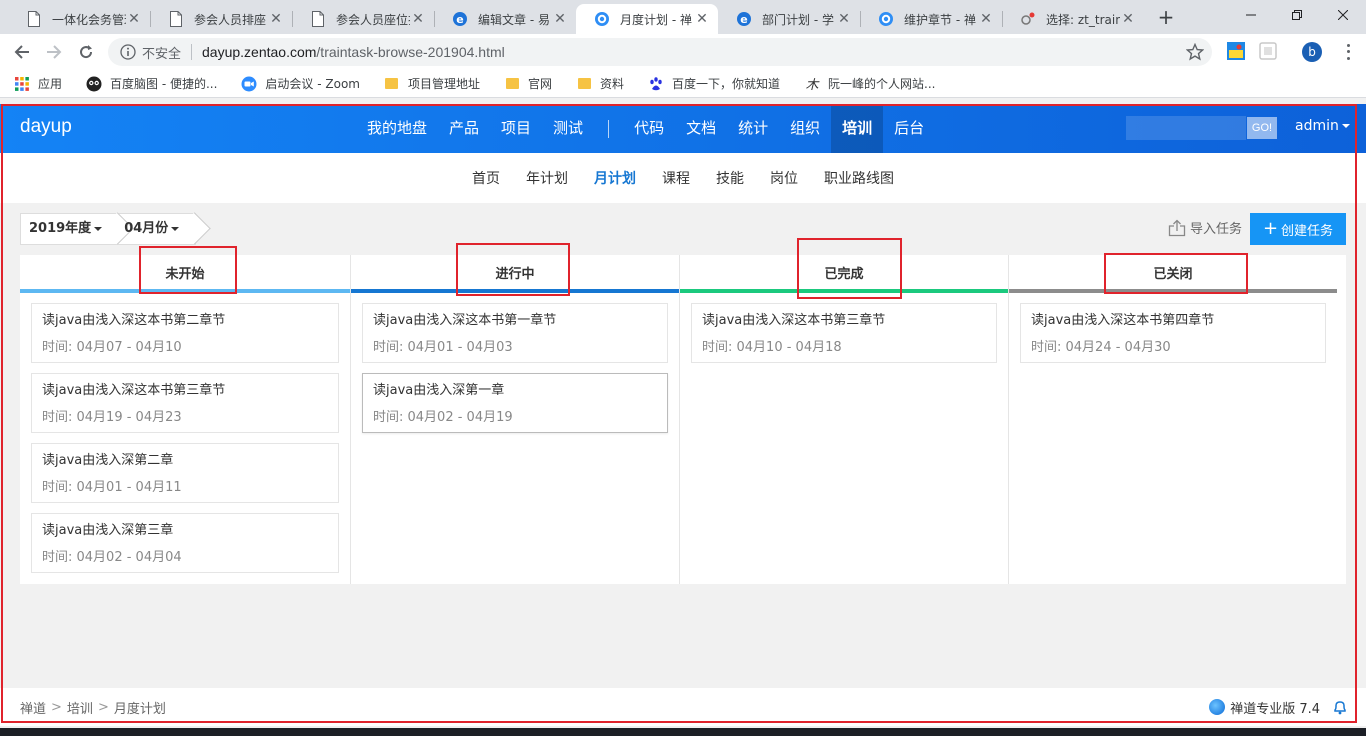  I want to click on extension-grey-icon, so click(1268, 51).